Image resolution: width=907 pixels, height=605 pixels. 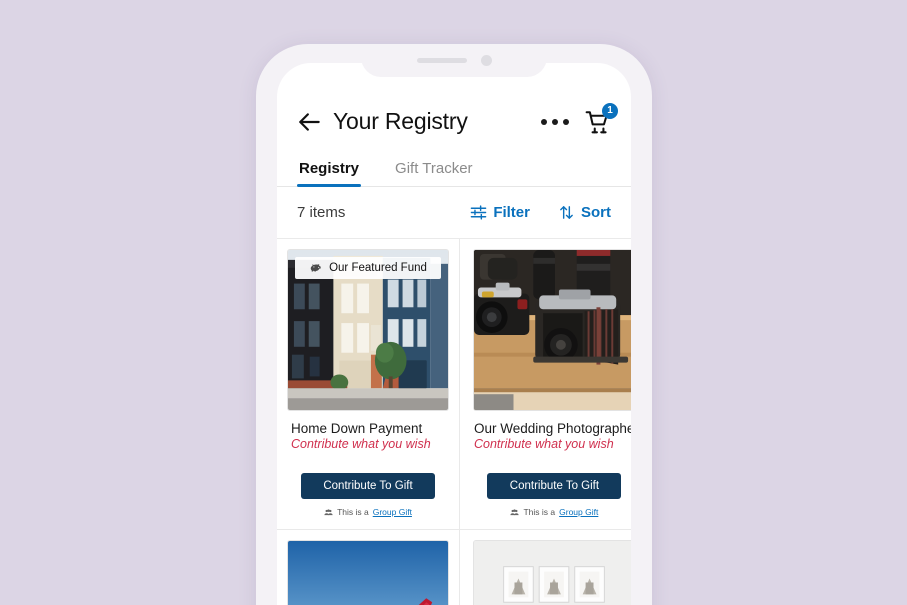 What do you see at coordinates (434, 173) in the screenshot?
I see `tab-gift-tracker: Gift Tracker` at bounding box center [434, 173].